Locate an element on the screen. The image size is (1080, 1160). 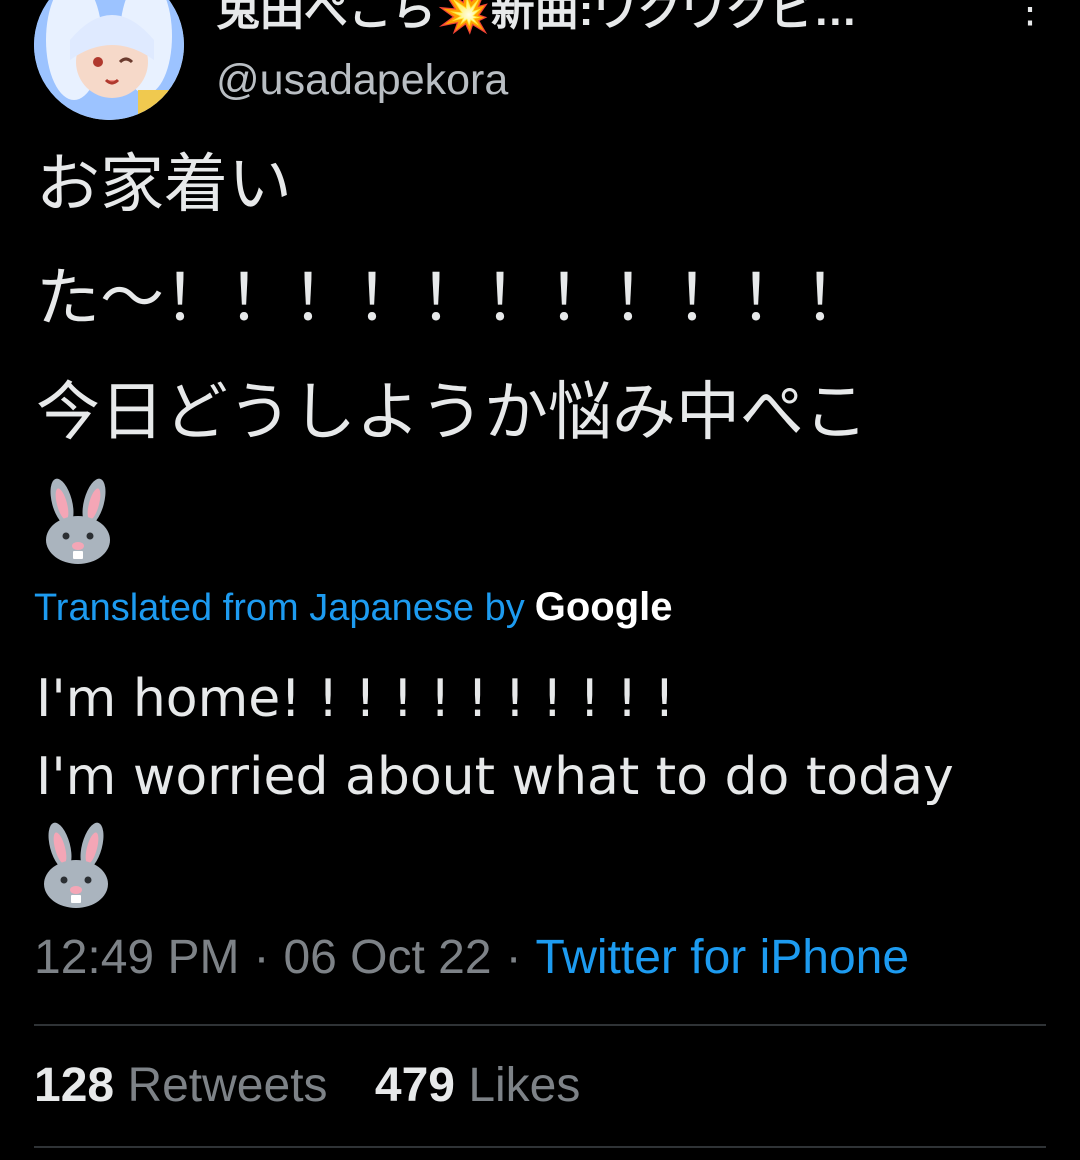
retweets-stat: 128 Retweets is located at coordinates (187, 1085).